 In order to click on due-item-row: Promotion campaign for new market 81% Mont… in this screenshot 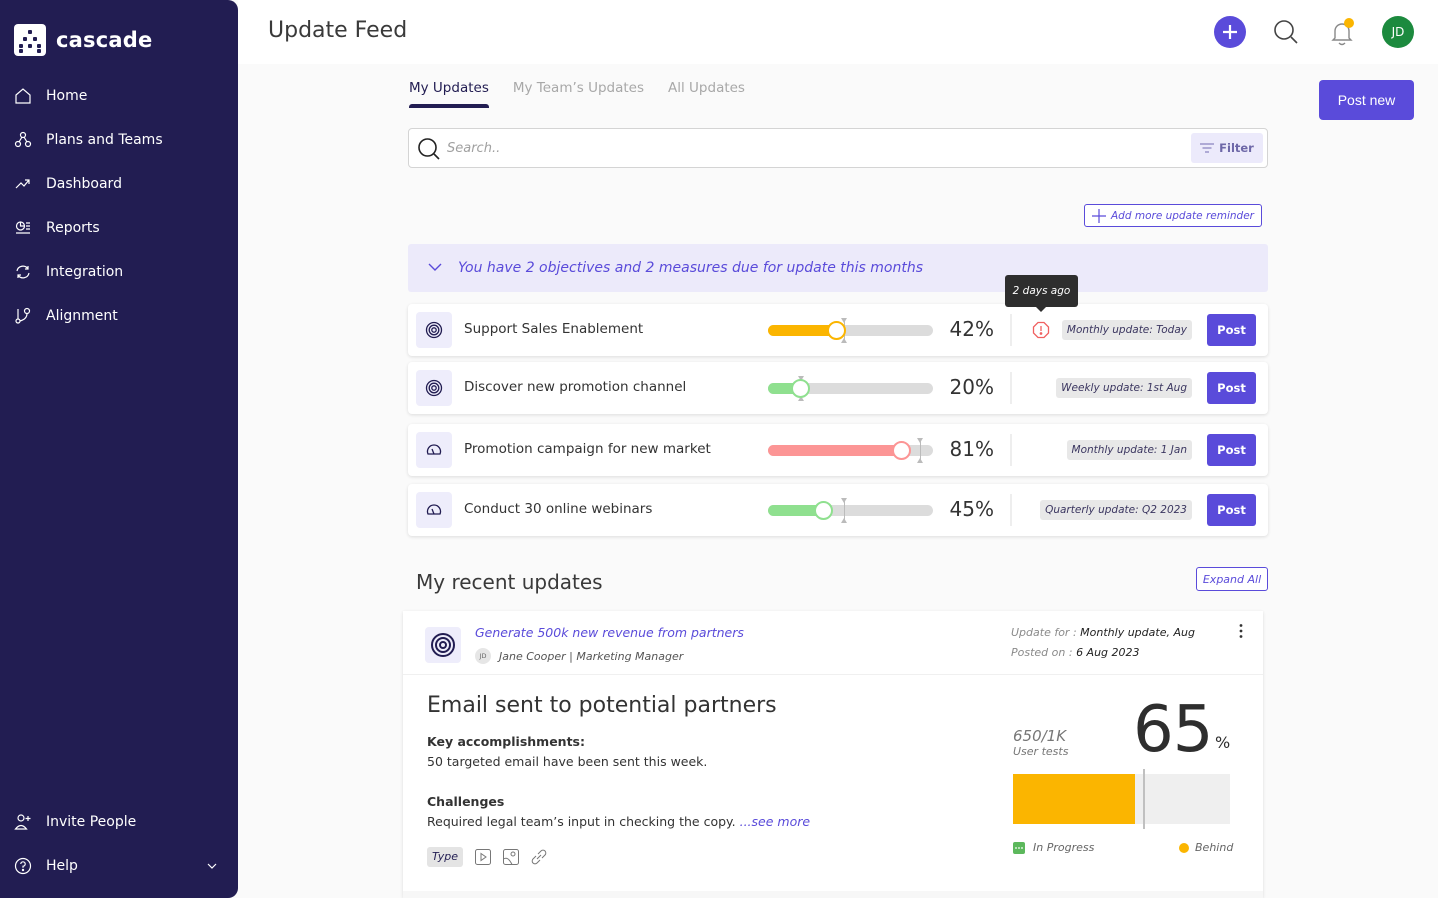, I will do `click(838, 450)`.